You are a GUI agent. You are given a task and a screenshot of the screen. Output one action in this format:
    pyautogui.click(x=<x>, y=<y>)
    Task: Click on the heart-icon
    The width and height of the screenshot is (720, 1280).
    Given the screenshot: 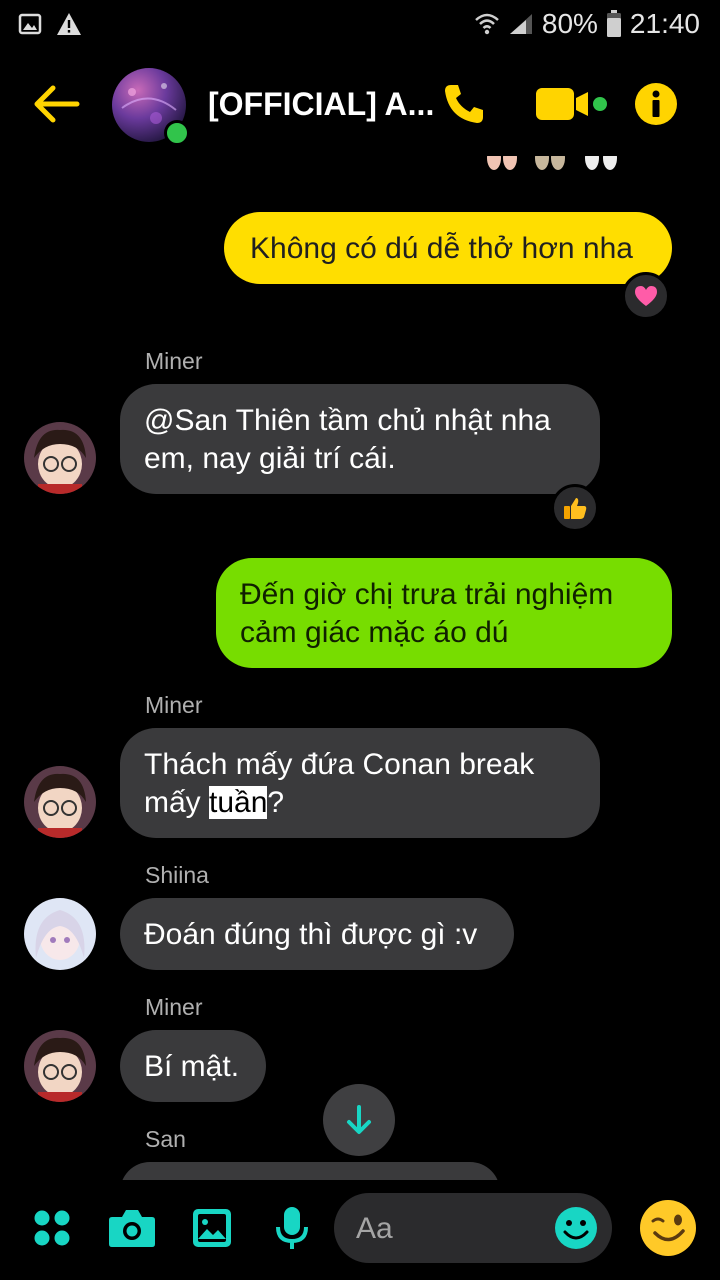 What is the action you would take?
    pyautogui.click(x=646, y=296)
    